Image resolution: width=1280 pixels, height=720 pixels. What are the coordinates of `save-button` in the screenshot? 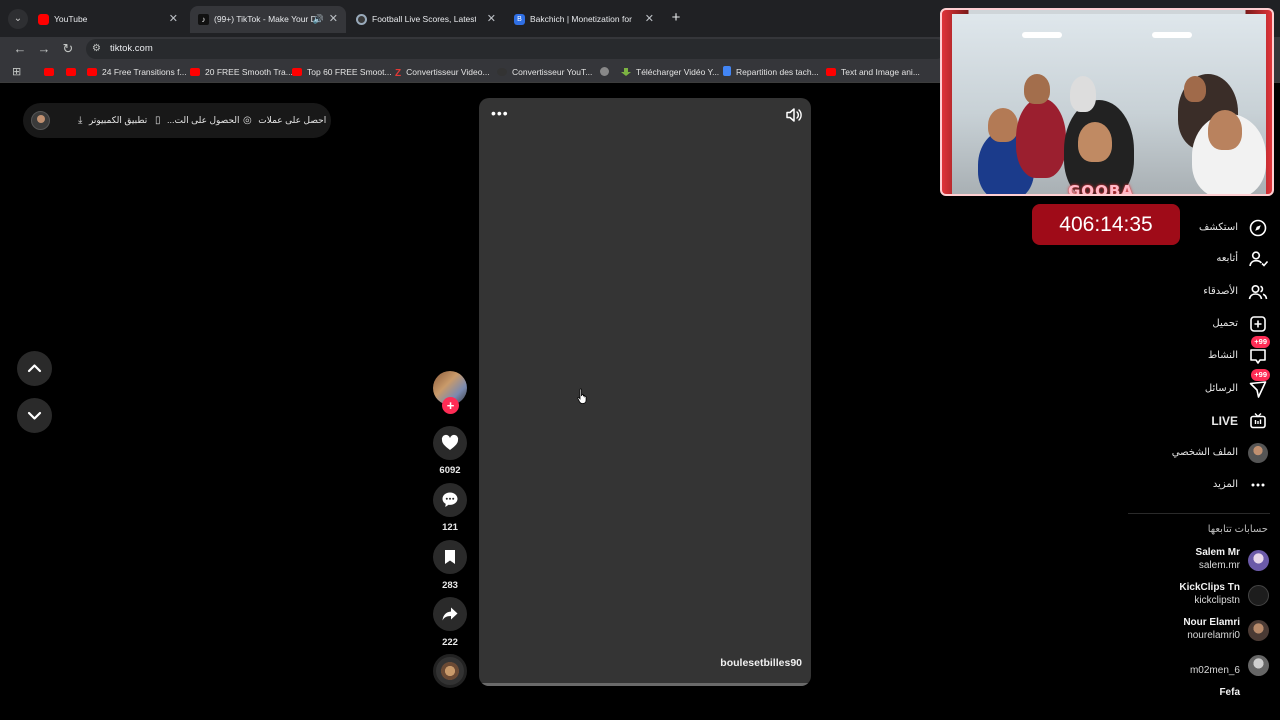 It's located at (450, 557).